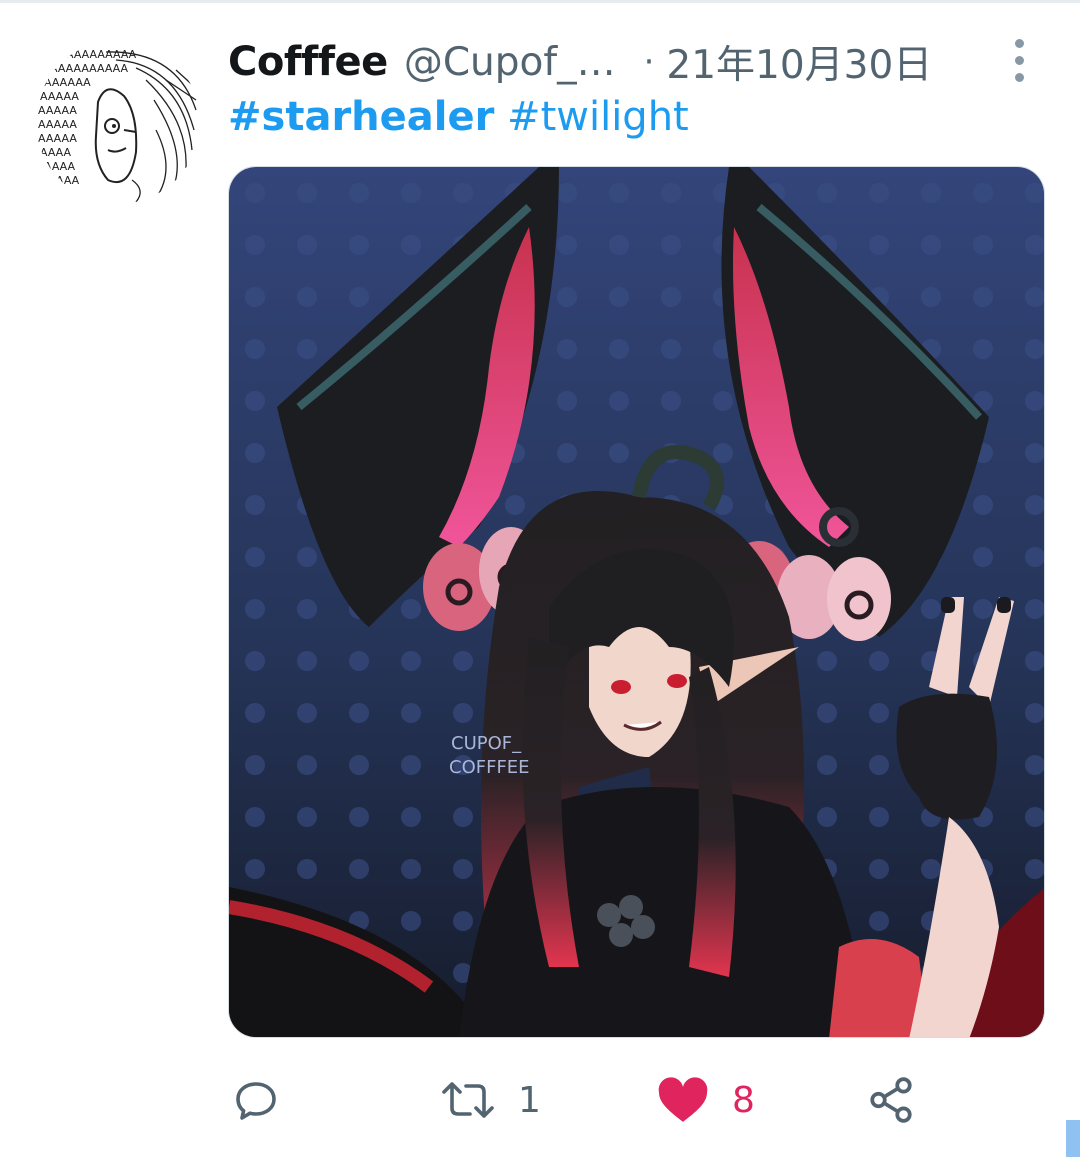 The height and width of the screenshot is (1157, 1080). I want to click on tweet-header: Cofffee @Cupof_… · 21年10月30日, so click(580, 62).